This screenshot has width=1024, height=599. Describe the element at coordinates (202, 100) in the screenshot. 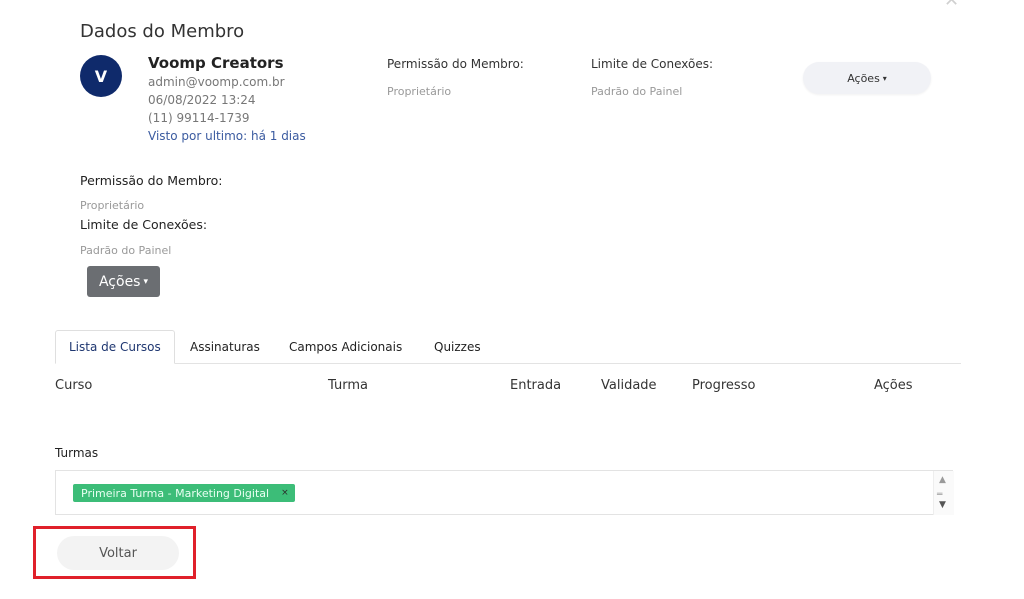

I see `member-date: 06/08/2022 13:24` at that location.